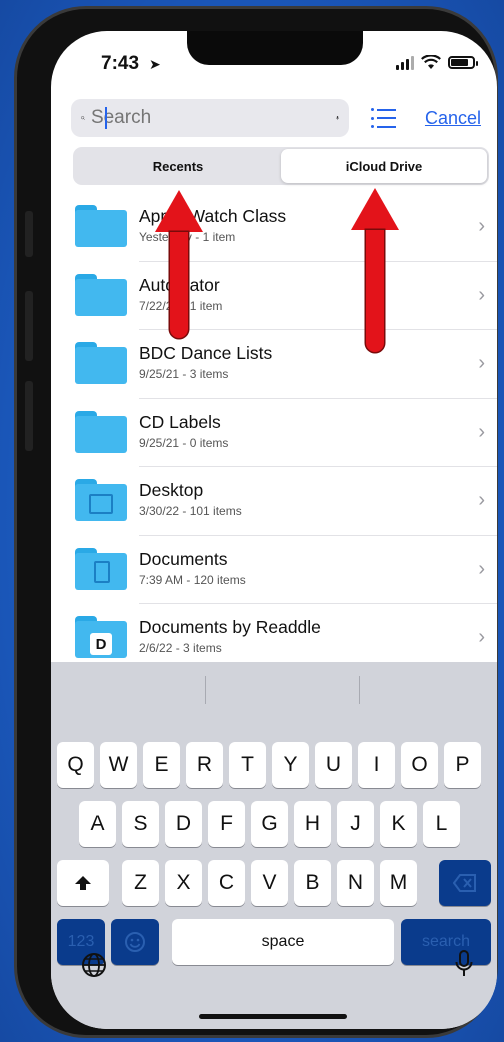 The height and width of the screenshot is (1042, 504). Describe the element at coordinates (204, 765) in the screenshot. I see `key-r: R` at that location.